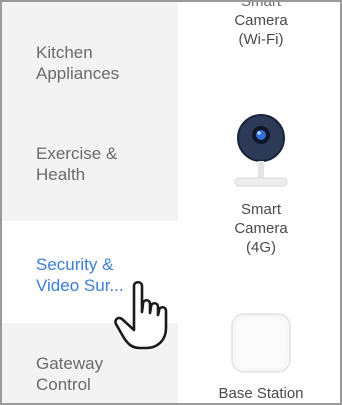 The width and height of the screenshot is (342, 405). I want to click on sidebar-item-exercise-health: Exercise & Health, so click(90, 154).